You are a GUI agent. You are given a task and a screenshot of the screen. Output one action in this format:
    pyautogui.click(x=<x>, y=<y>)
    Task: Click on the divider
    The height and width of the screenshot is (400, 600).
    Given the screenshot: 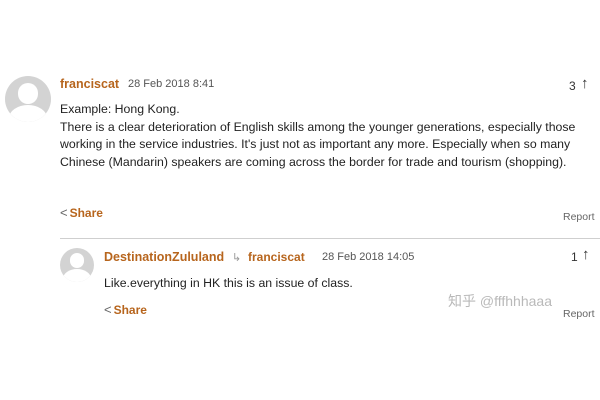 What is the action you would take?
    pyautogui.click(x=330, y=238)
    